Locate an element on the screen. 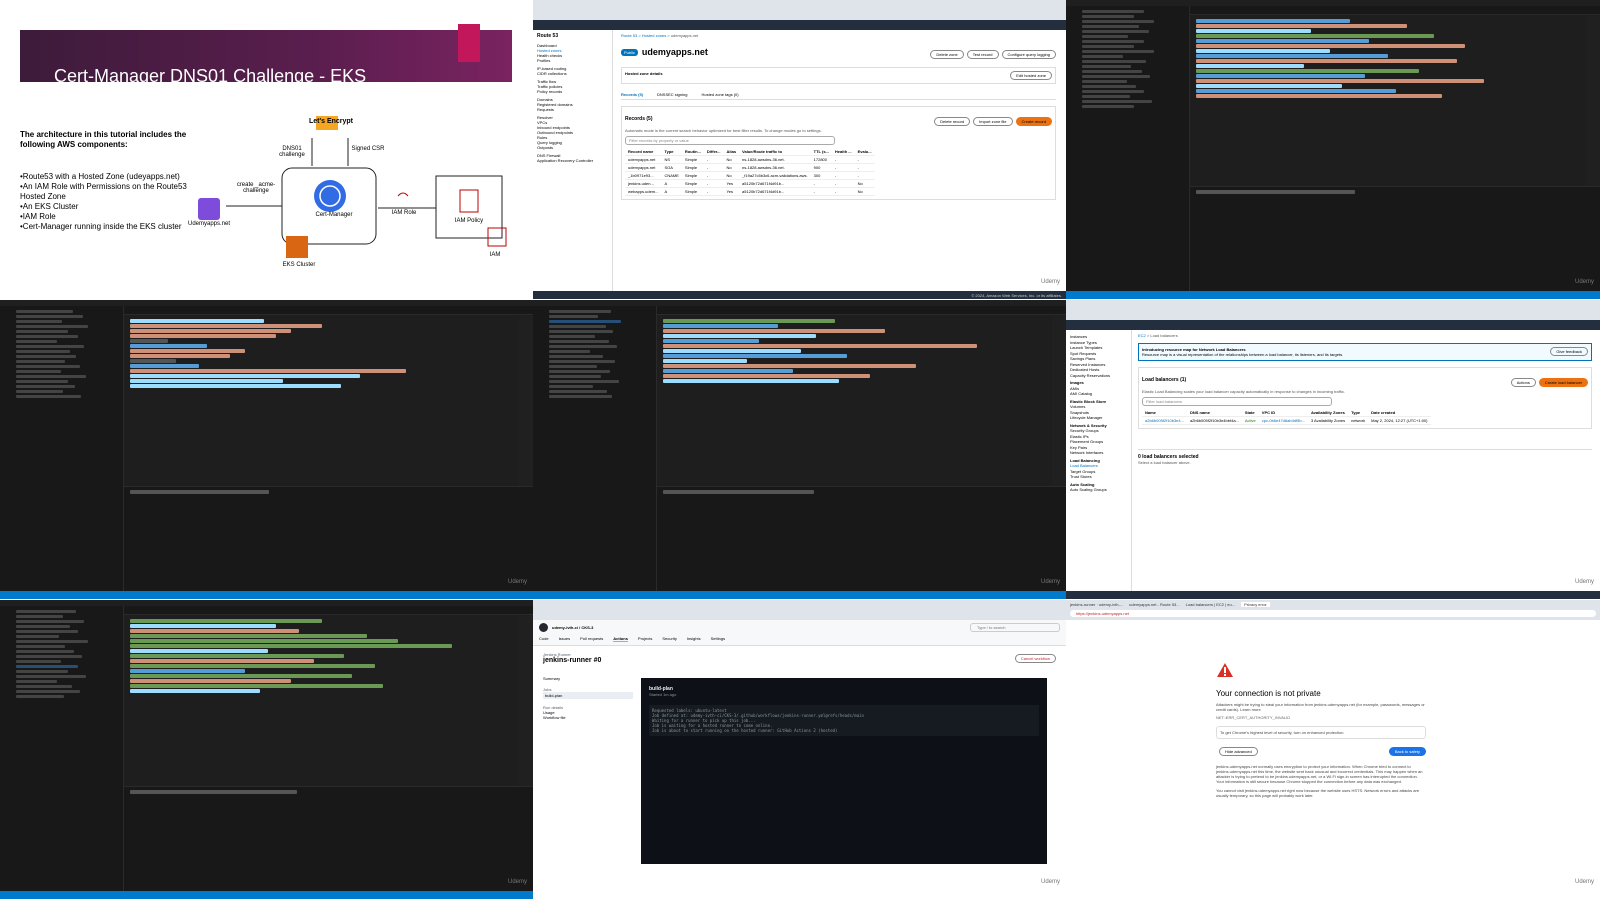  import-zone-button: Import zone file is located at coordinates (993, 121).